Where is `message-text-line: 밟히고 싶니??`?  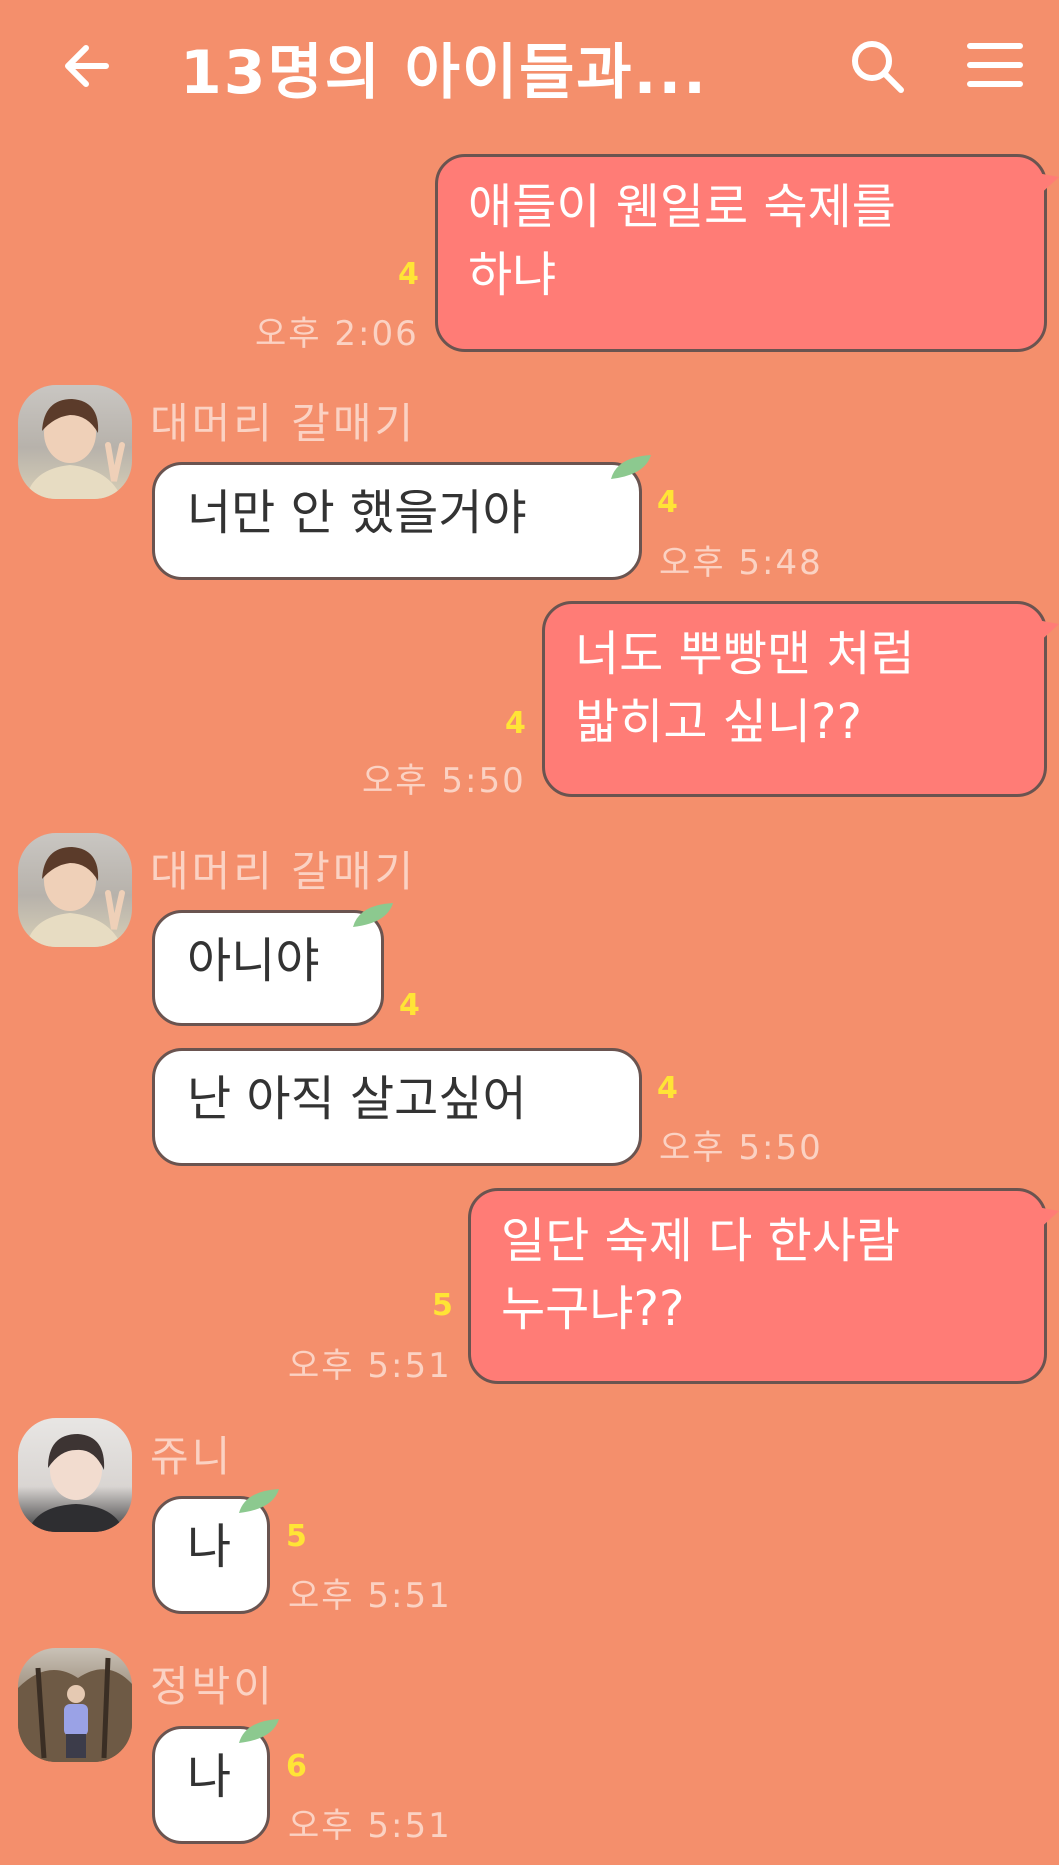 message-text-line: 밟히고 싶니?? is located at coordinates (719, 722).